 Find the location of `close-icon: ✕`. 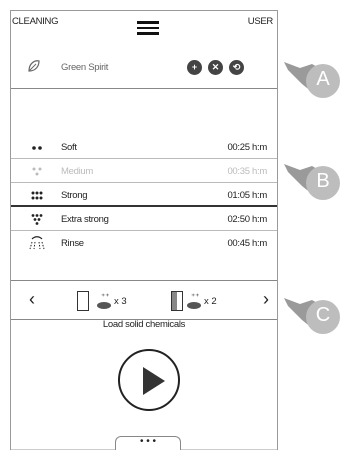

close-icon: ✕ is located at coordinates (215, 67).